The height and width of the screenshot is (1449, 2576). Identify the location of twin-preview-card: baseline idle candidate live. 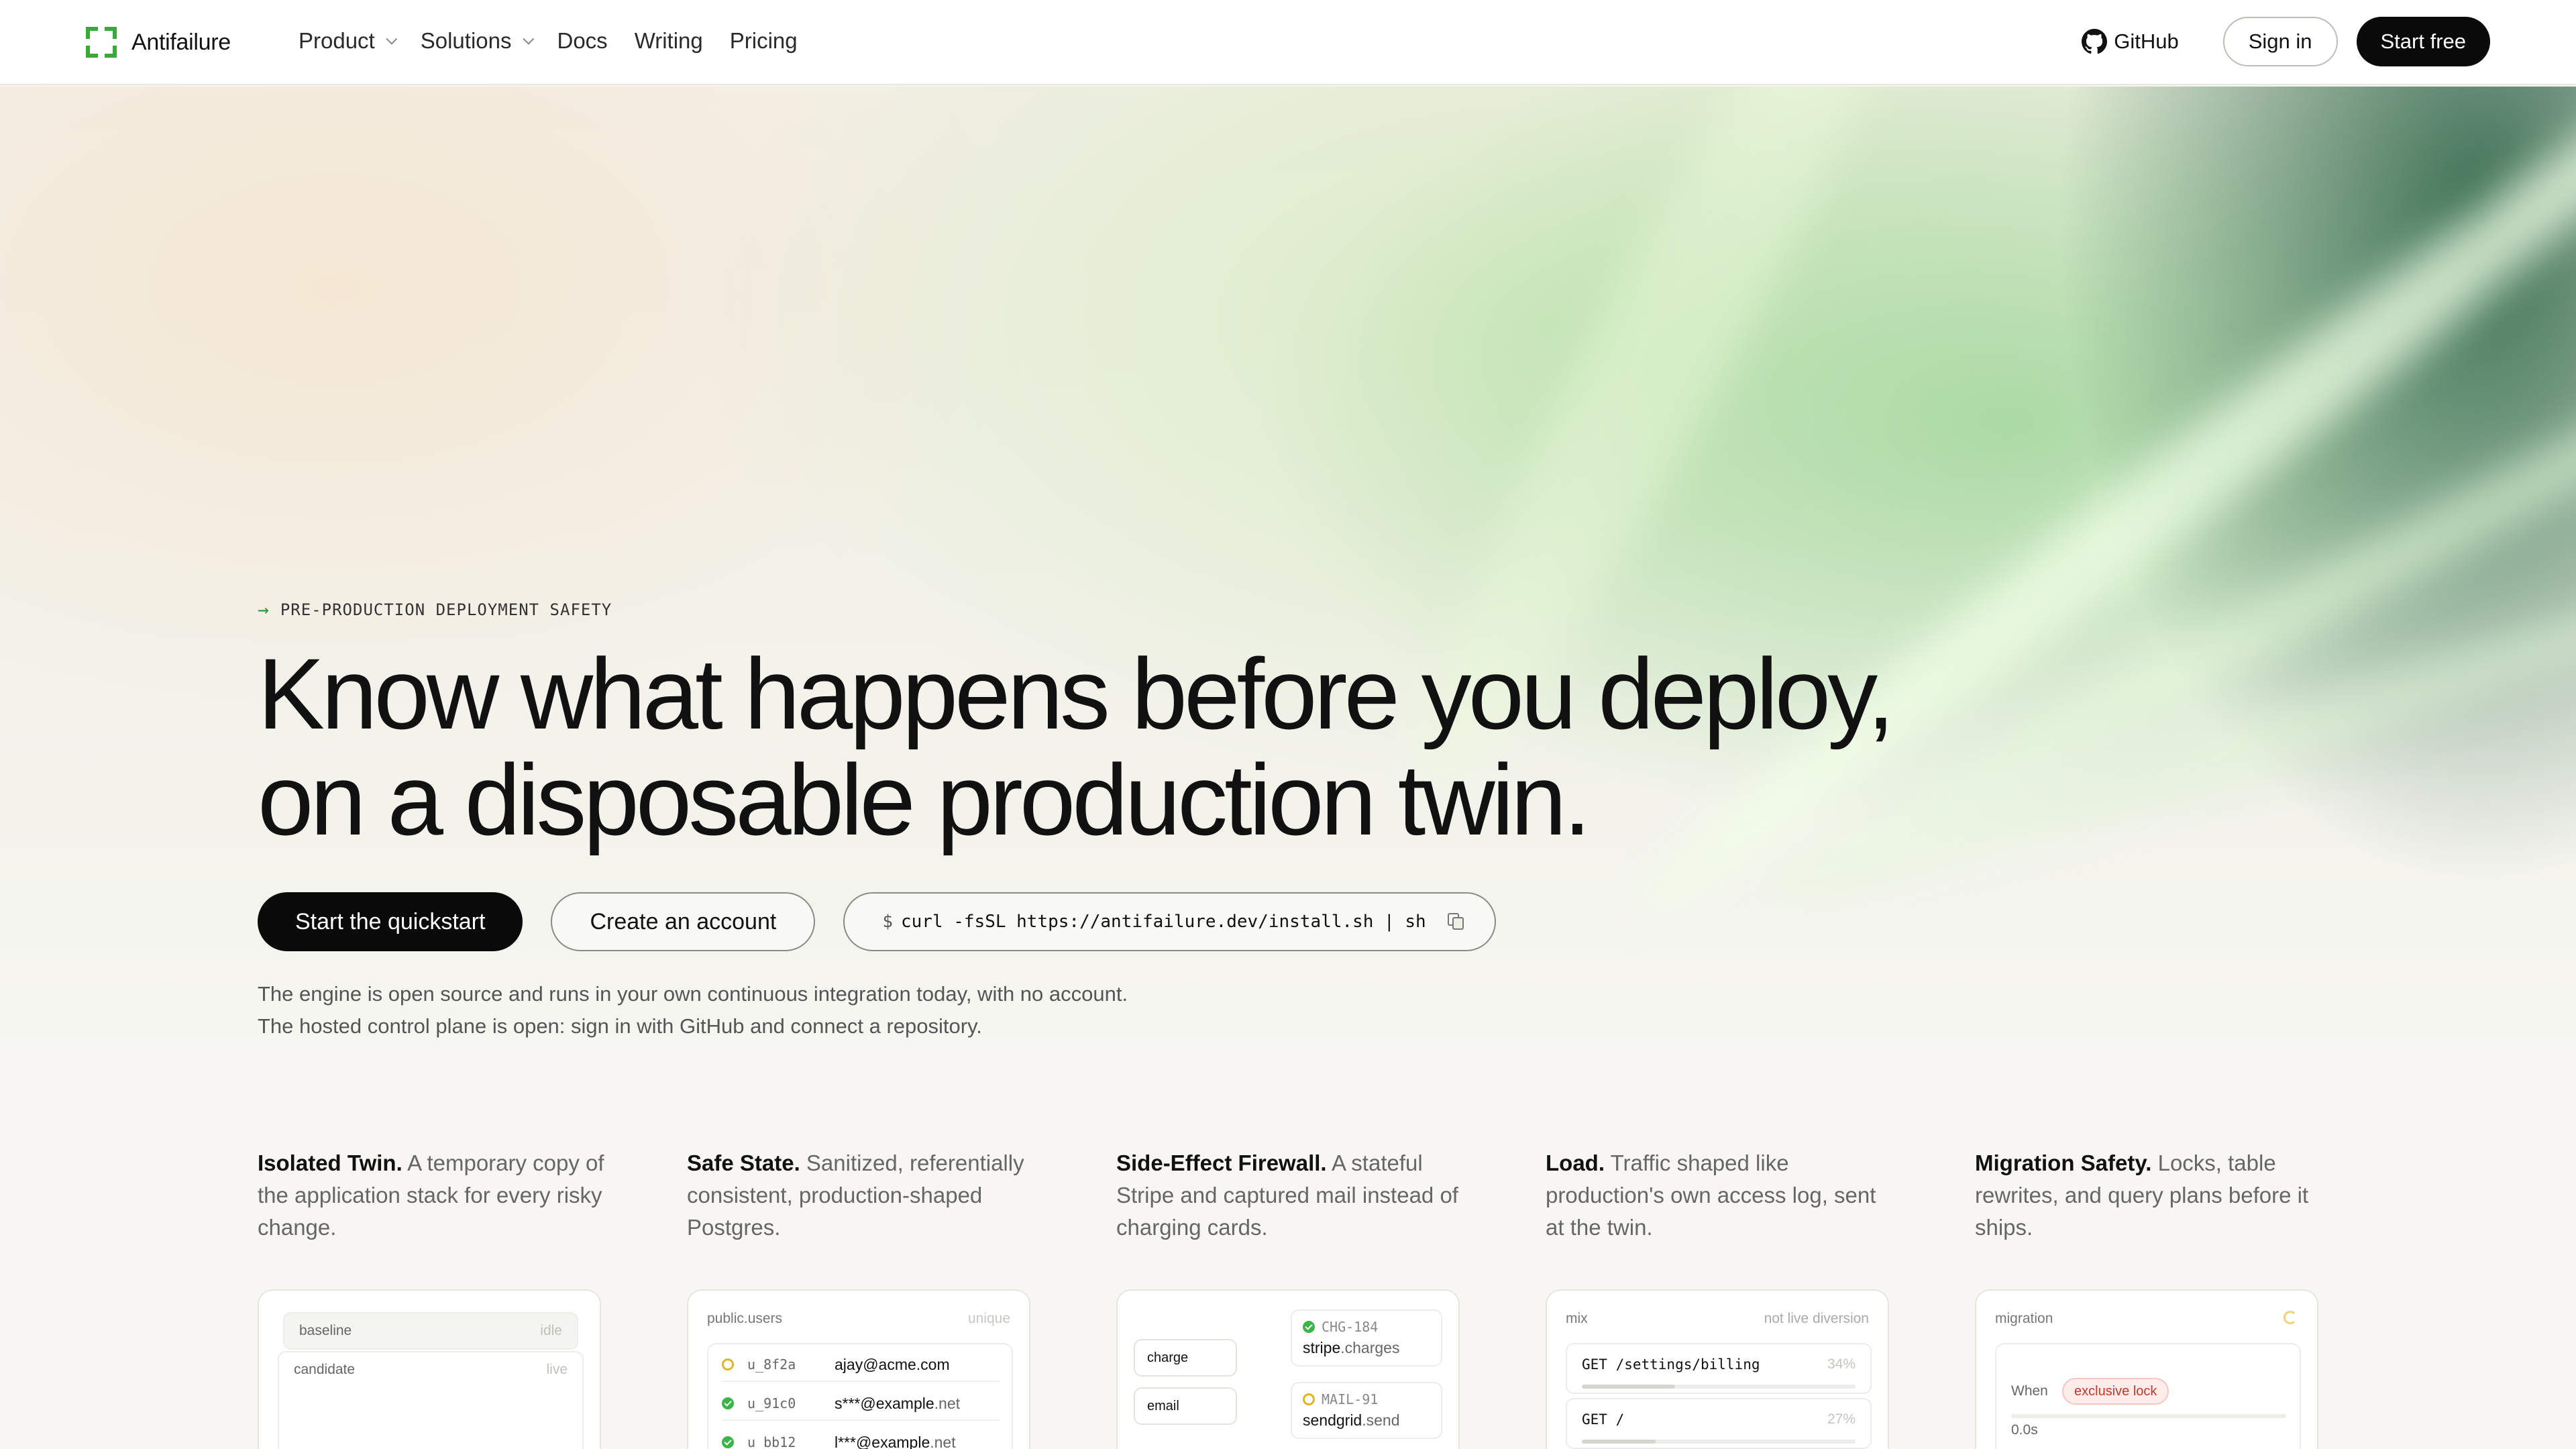
(429, 1369).